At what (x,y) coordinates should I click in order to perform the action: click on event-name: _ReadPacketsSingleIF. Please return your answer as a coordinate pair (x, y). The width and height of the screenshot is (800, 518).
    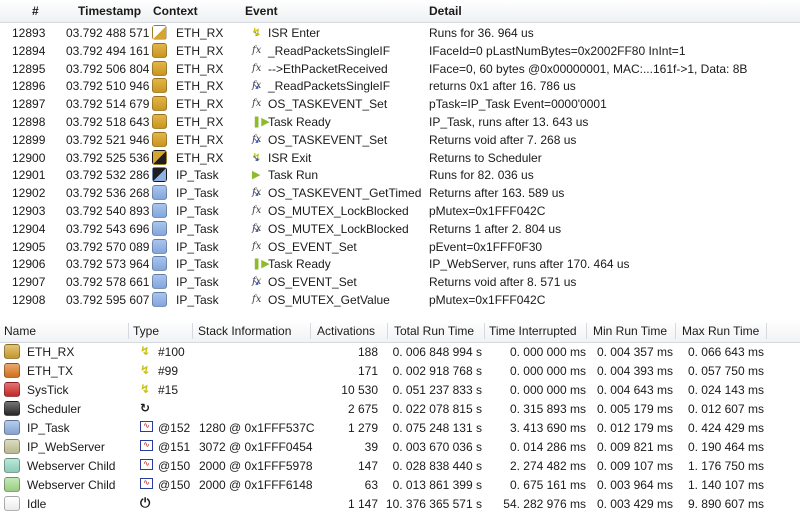
    Looking at the image, I should click on (329, 86).